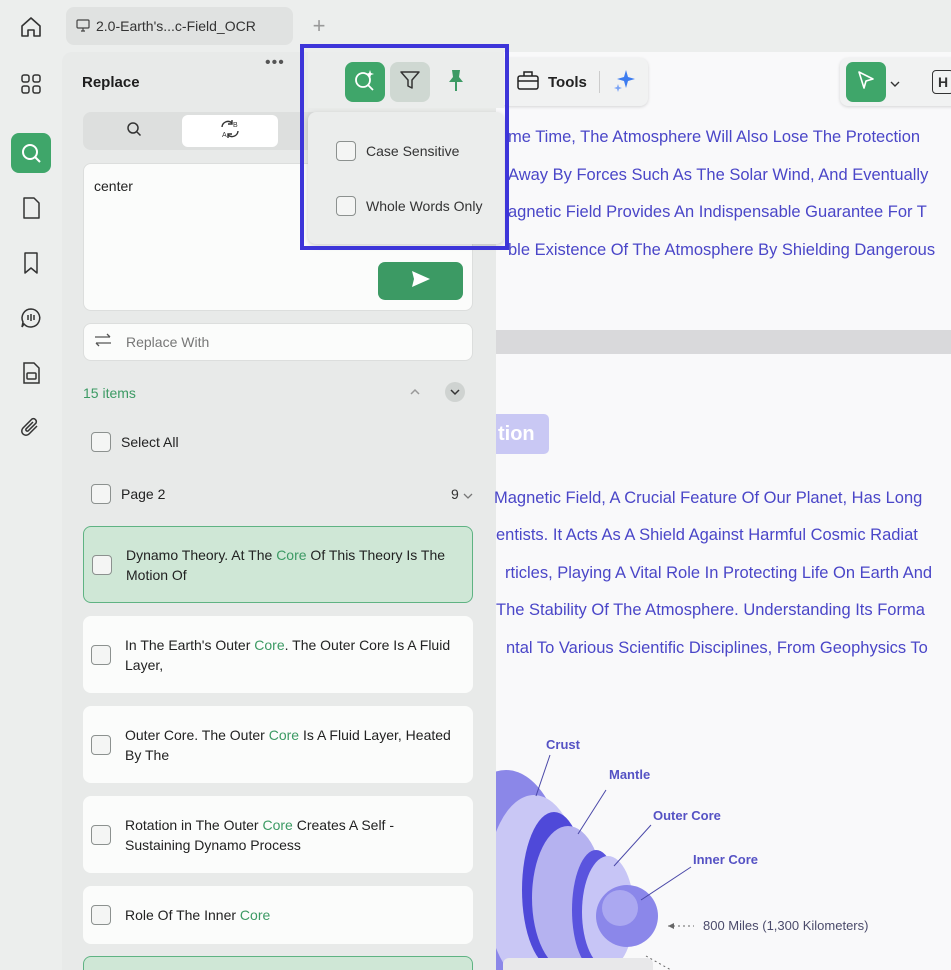 Image resolution: width=951 pixels, height=970 pixels. What do you see at coordinates (941, 82) in the screenshot?
I see `header-footer-icon: H` at bounding box center [941, 82].